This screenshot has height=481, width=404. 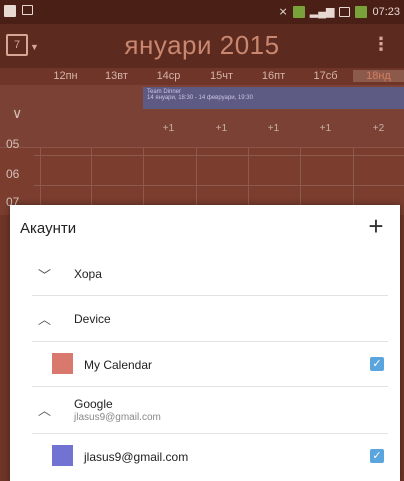 I want to click on sim-icon, so click(x=298, y=11).